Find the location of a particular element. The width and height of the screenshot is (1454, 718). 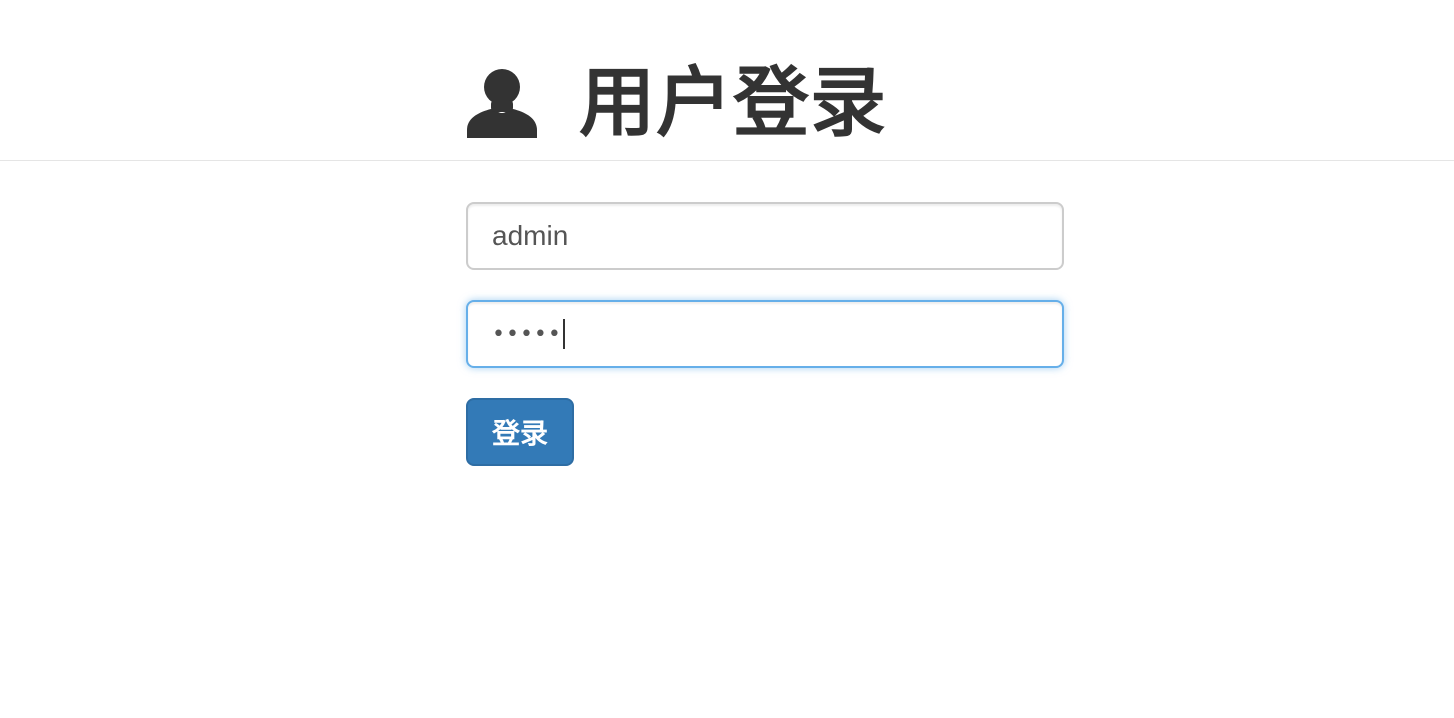

password-value: ••••• is located at coordinates (527, 334).